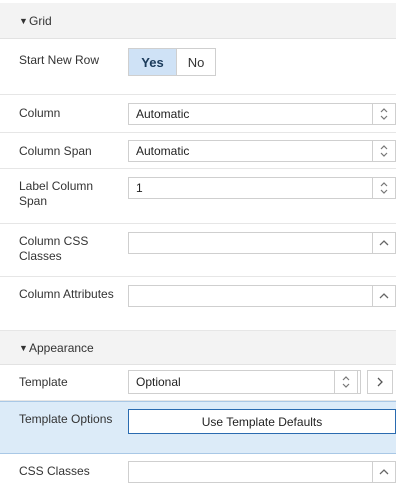  Describe the element at coordinates (384, 151) in the screenshot. I see `column-span-spinner-icon` at that location.